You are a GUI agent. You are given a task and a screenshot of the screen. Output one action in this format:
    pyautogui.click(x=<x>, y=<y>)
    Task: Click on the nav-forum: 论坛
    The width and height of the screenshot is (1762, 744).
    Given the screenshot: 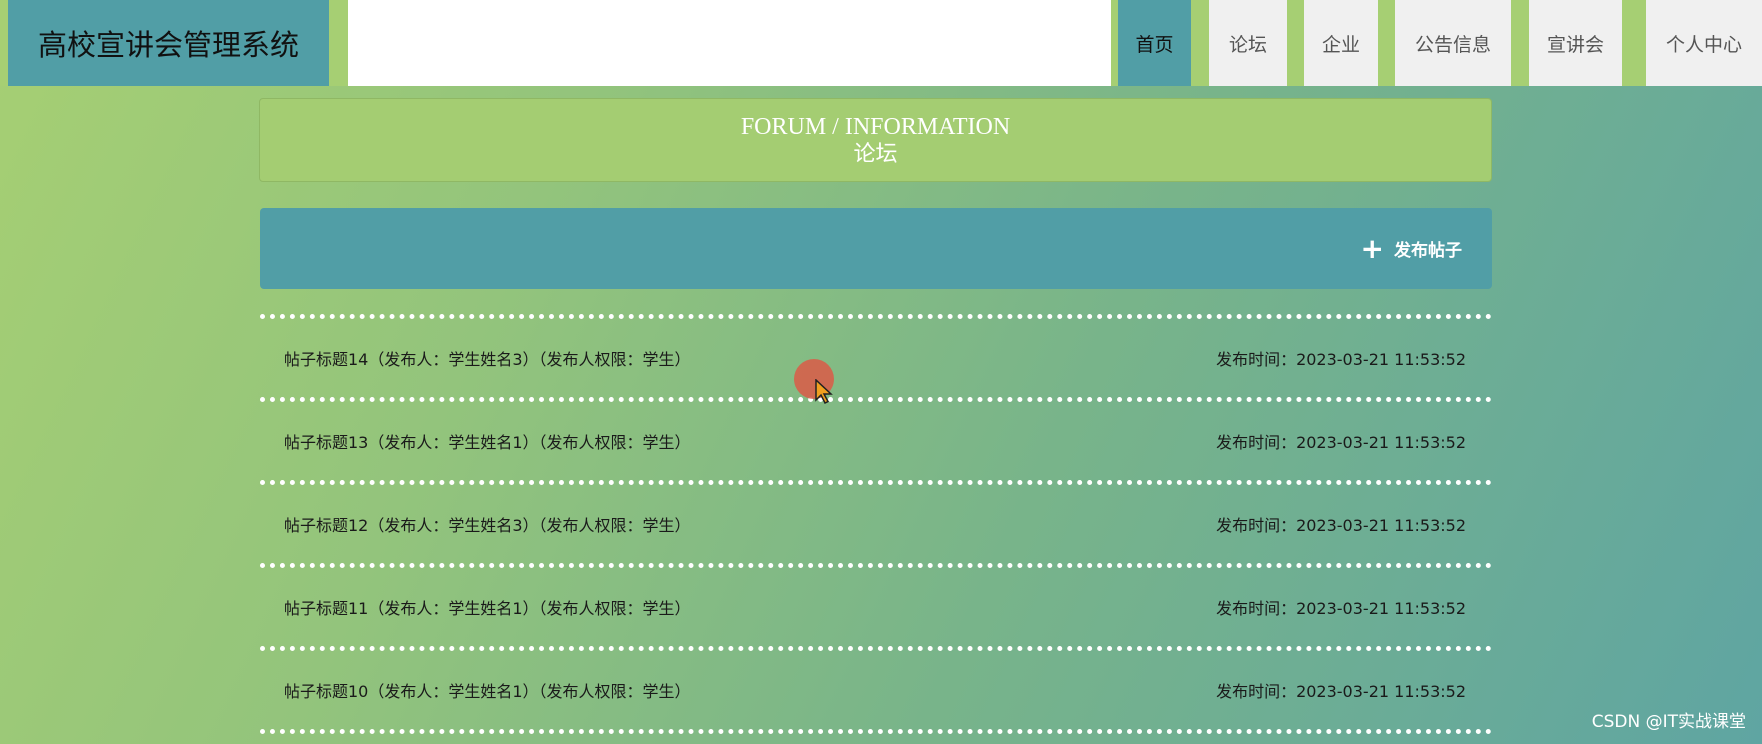 What is the action you would take?
    pyautogui.click(x=1248, y=43)
    